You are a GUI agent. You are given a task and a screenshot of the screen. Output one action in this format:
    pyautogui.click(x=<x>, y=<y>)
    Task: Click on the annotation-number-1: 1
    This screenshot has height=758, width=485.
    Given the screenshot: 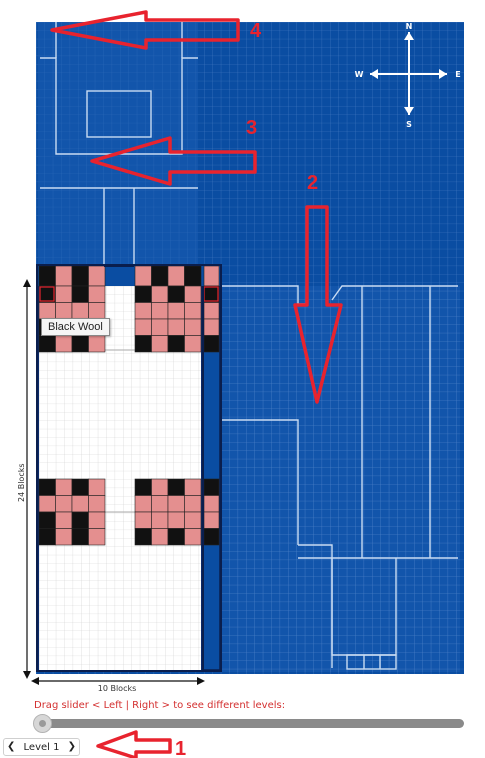 What is the action you would take?
    pyautogui.click(x=180, y=748)
    